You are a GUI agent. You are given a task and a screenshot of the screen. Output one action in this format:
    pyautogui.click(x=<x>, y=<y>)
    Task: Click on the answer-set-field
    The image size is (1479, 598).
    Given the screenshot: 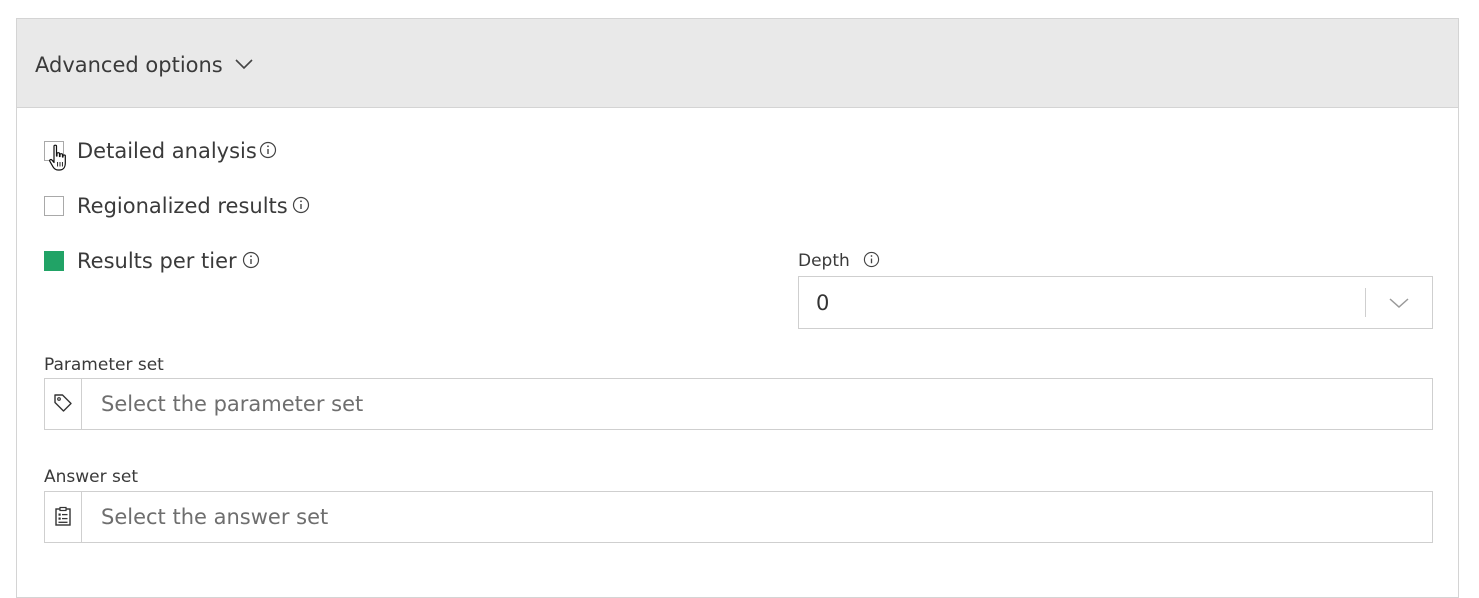 What is the action you would take?
    pyautogui.click(x=738, y=517)
    